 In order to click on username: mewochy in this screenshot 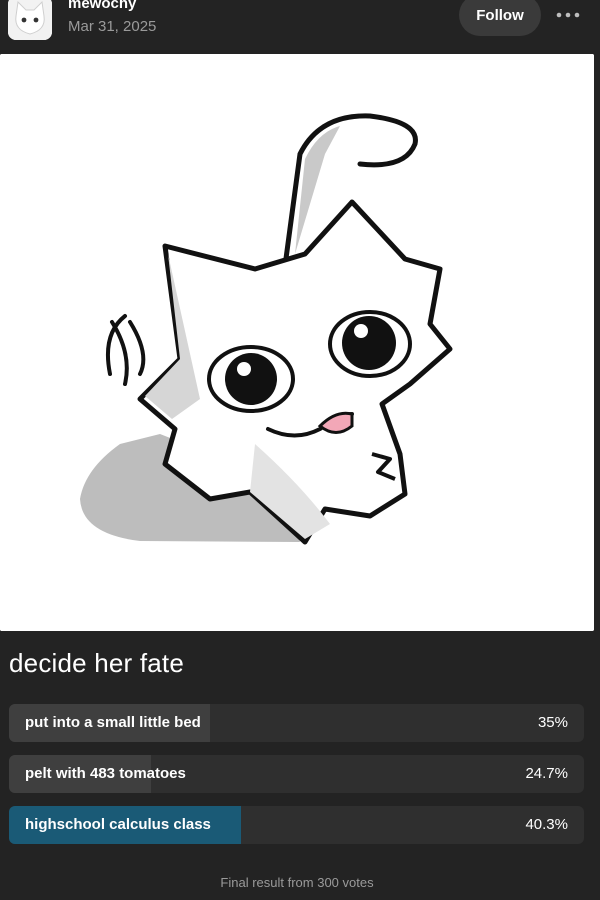, I will do `click(102, 6)`.